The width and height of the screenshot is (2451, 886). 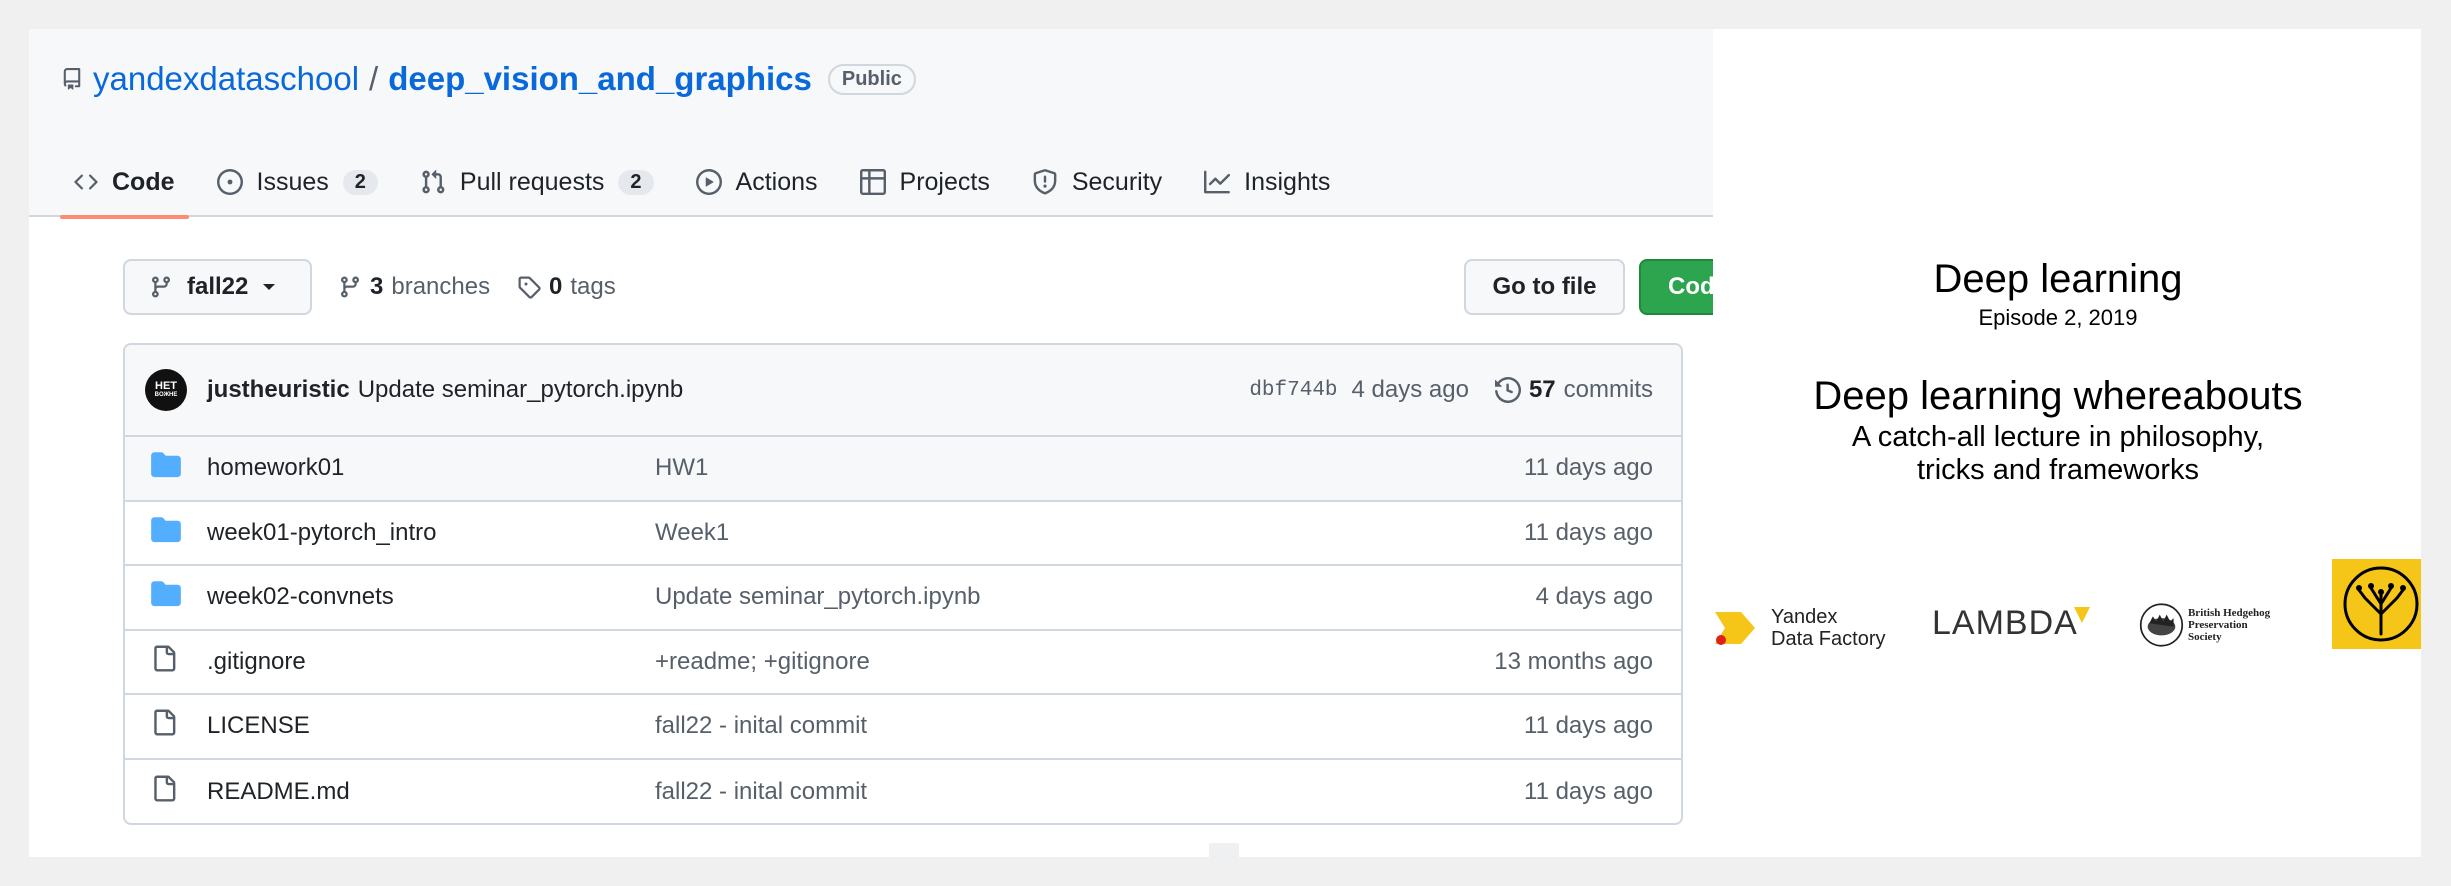 I want to click on hedgehog-logo-line-2: Preservation Society, so click(x=2217, y=631).